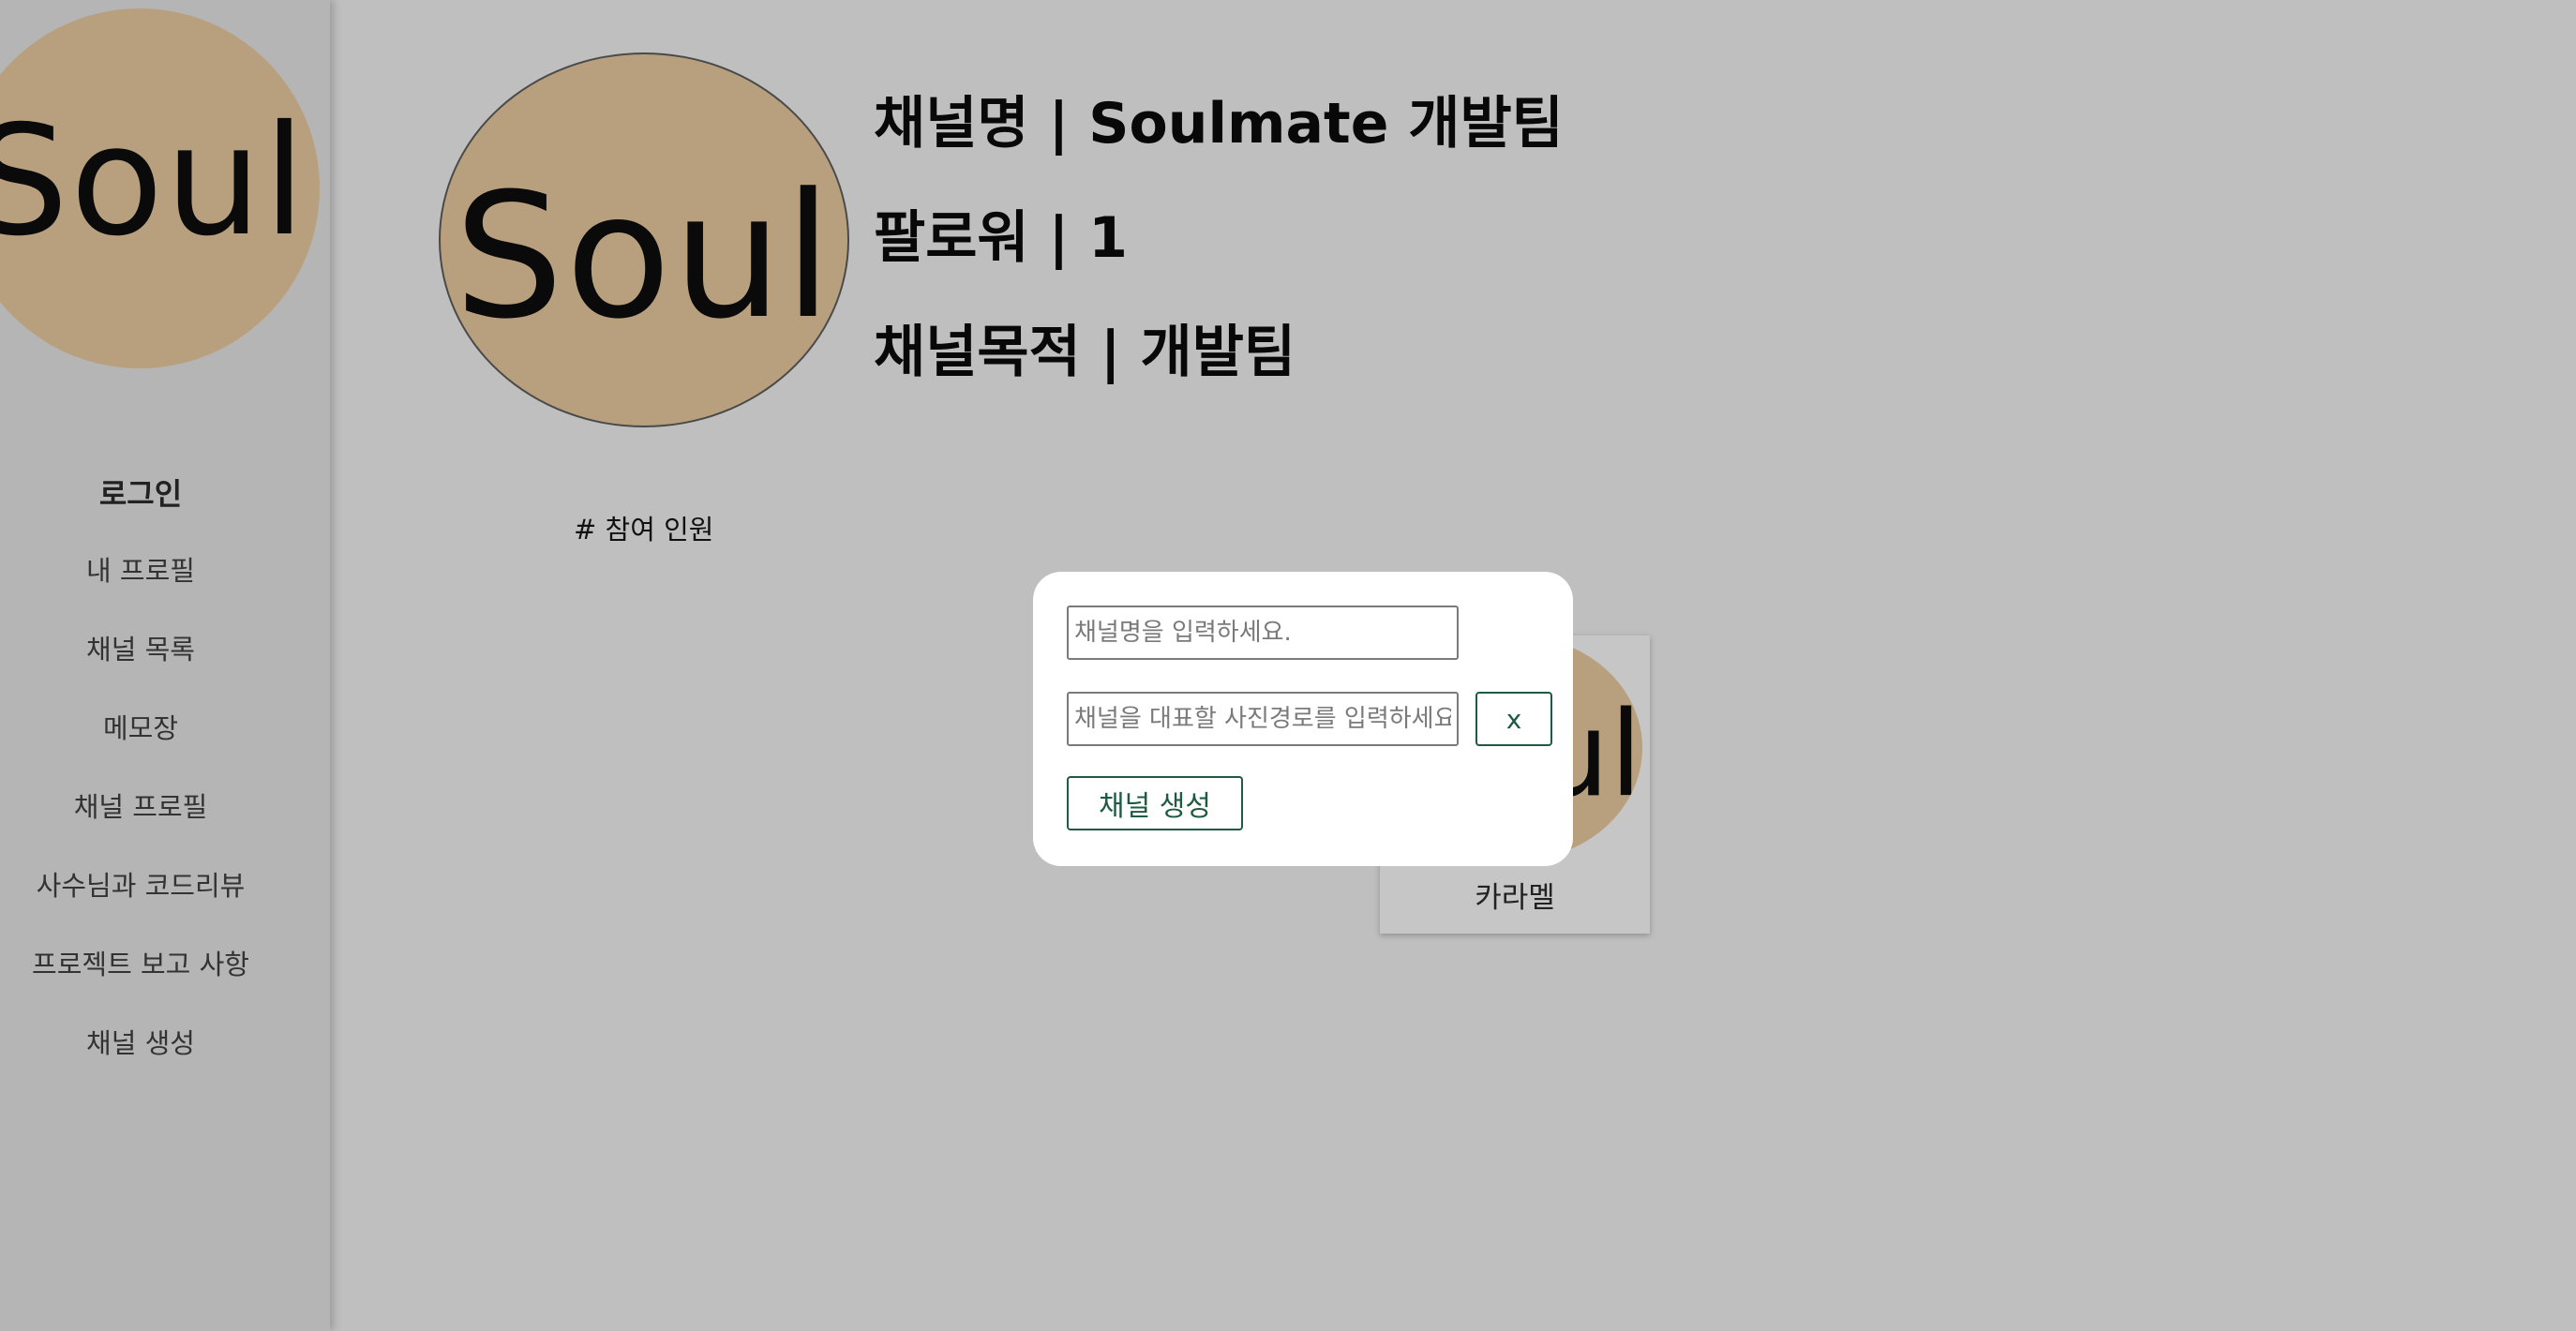 The width and height of the screenshot is (2576, 1331). What do you see at coordinates (141, 885) in the screenshot?
I see `sidebar-item-code-review: 사수님과 코드리뷰` at bounding box center [141, 885].